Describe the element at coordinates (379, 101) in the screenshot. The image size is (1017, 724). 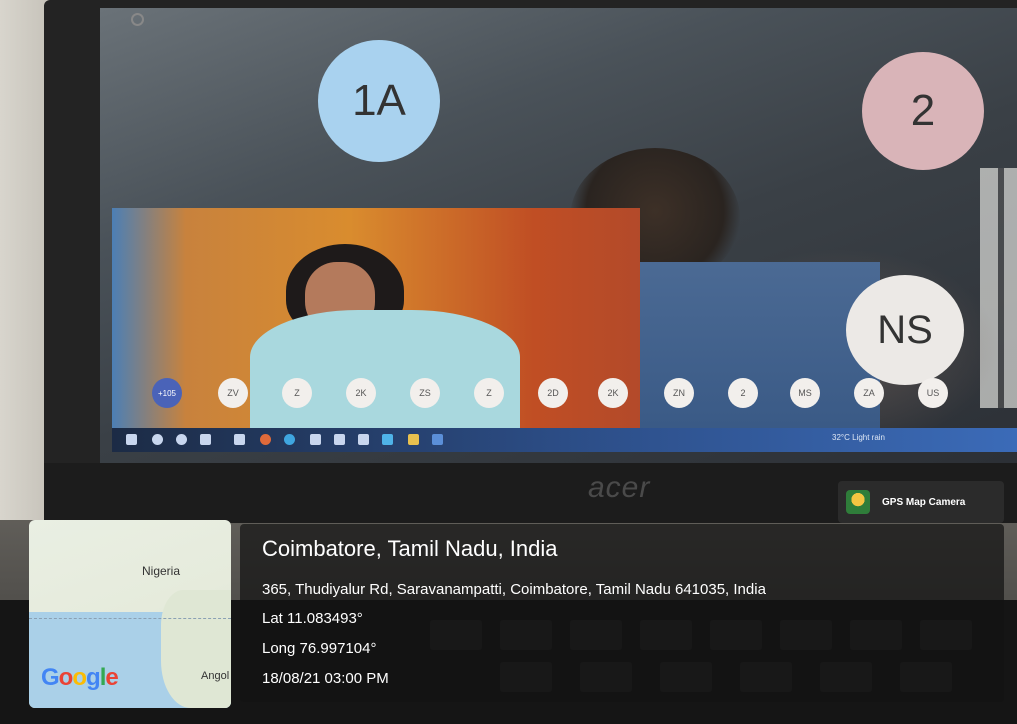
I see `participant-tile-1a: 1A` at that location.